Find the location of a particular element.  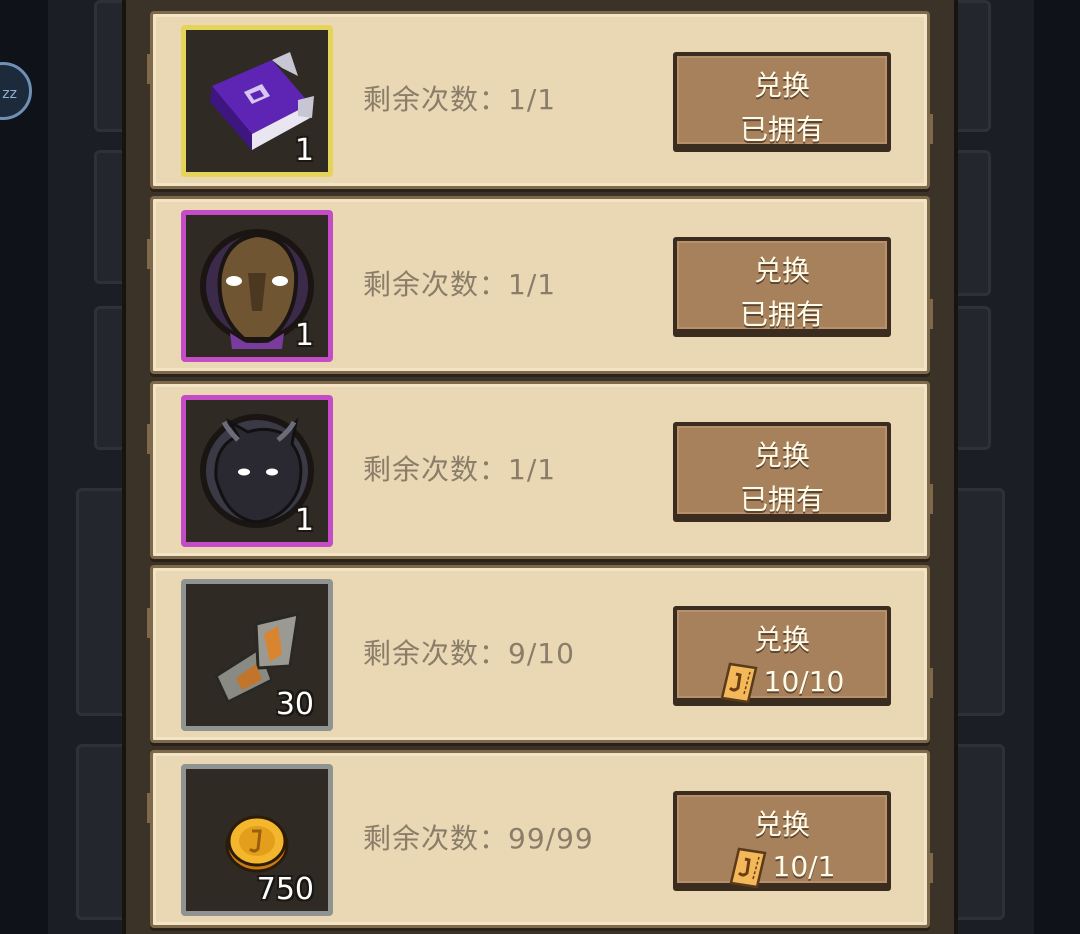

sleep-badge: zz is located at coordinates (16, 91).